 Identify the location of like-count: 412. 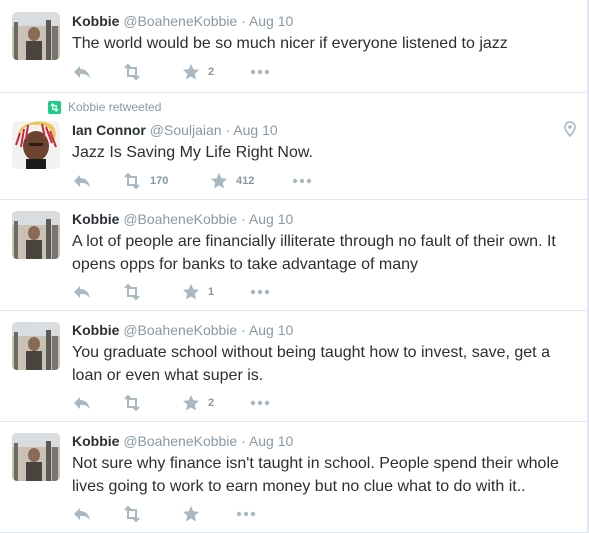
(245, 181).